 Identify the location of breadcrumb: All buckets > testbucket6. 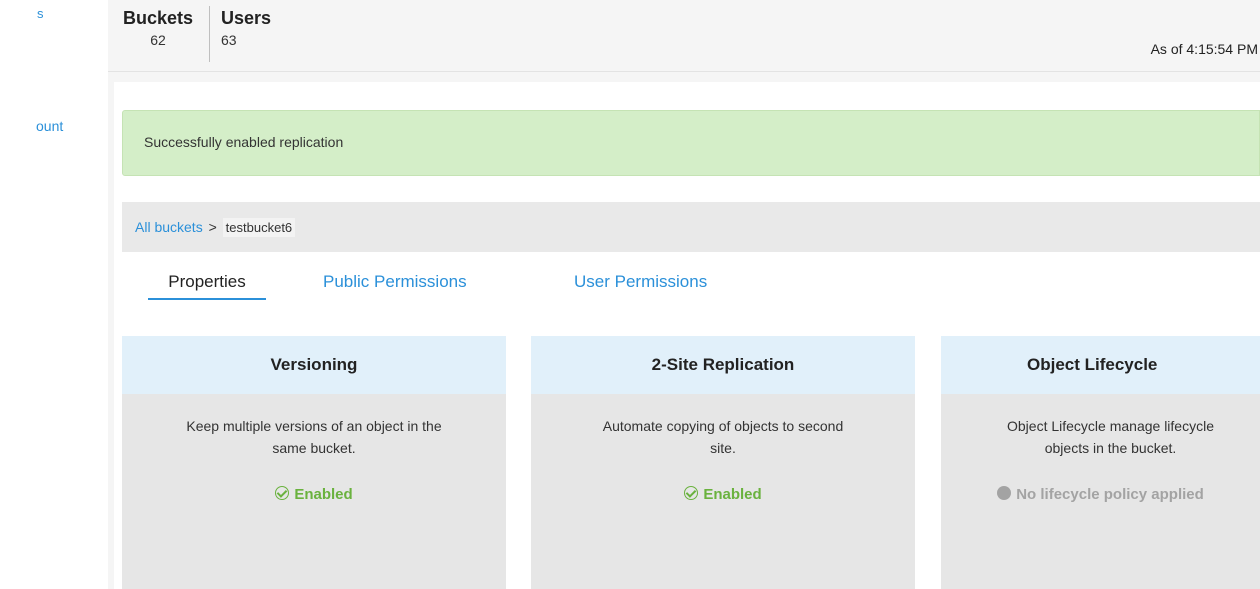
(691, 227).